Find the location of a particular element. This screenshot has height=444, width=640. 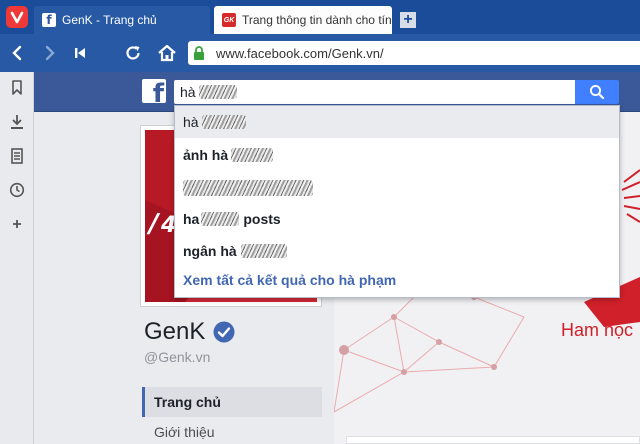

suggestion-item: ảnh hà is located at coordinates (397, 155).